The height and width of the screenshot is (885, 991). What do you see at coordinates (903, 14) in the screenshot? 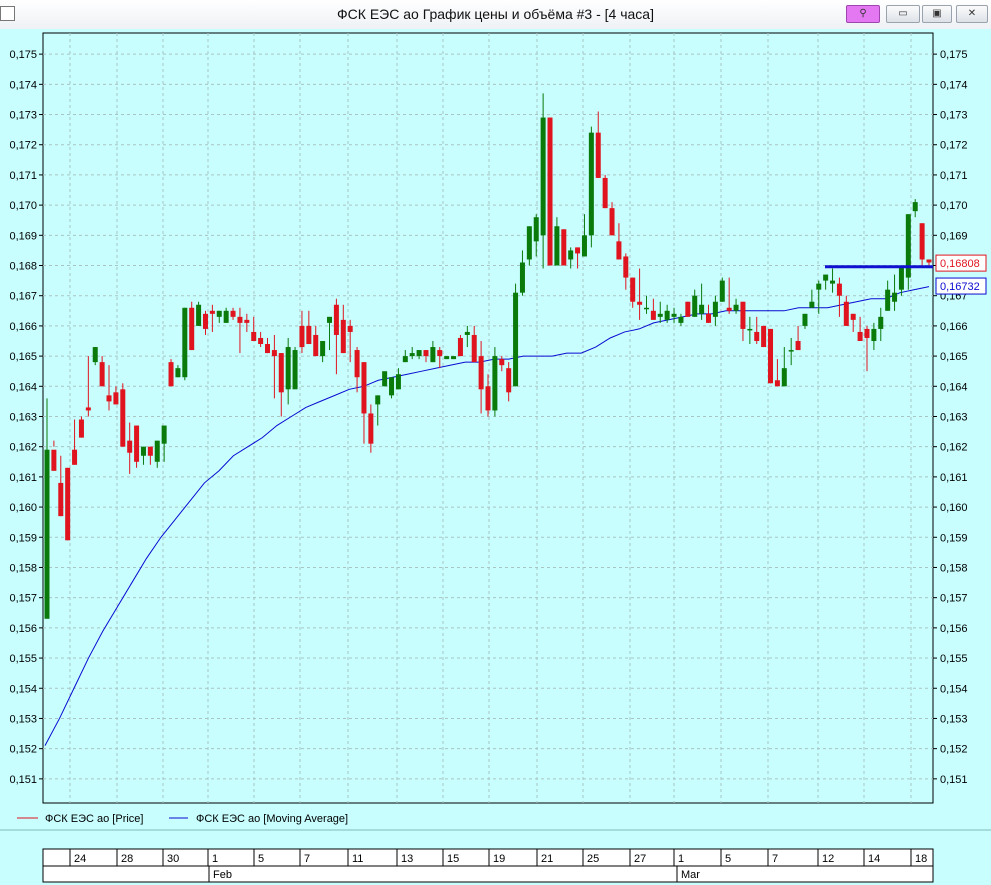
I see `minimize-button: ▭` at bounding box center [903, 14].